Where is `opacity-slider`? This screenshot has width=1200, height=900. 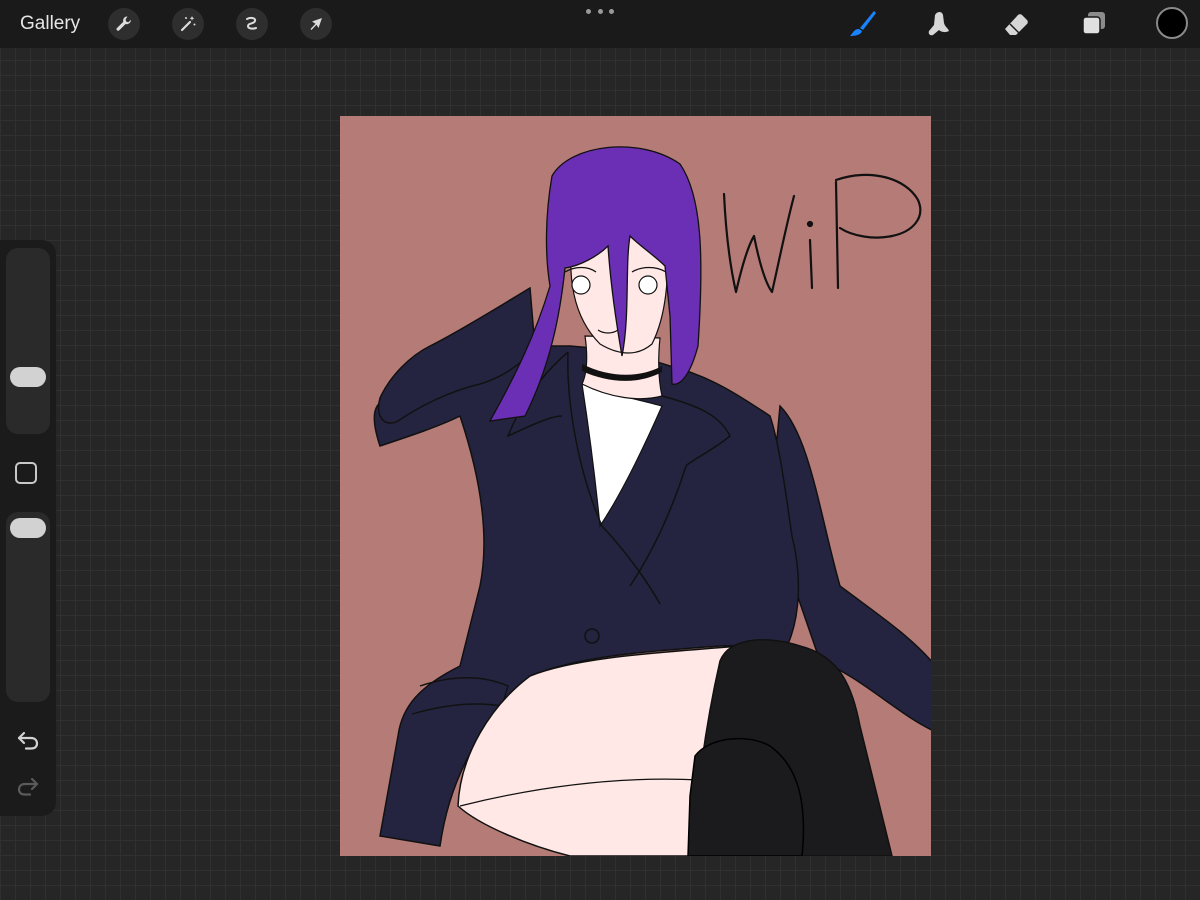 opacity-slider is located at coordinates (28, 607).